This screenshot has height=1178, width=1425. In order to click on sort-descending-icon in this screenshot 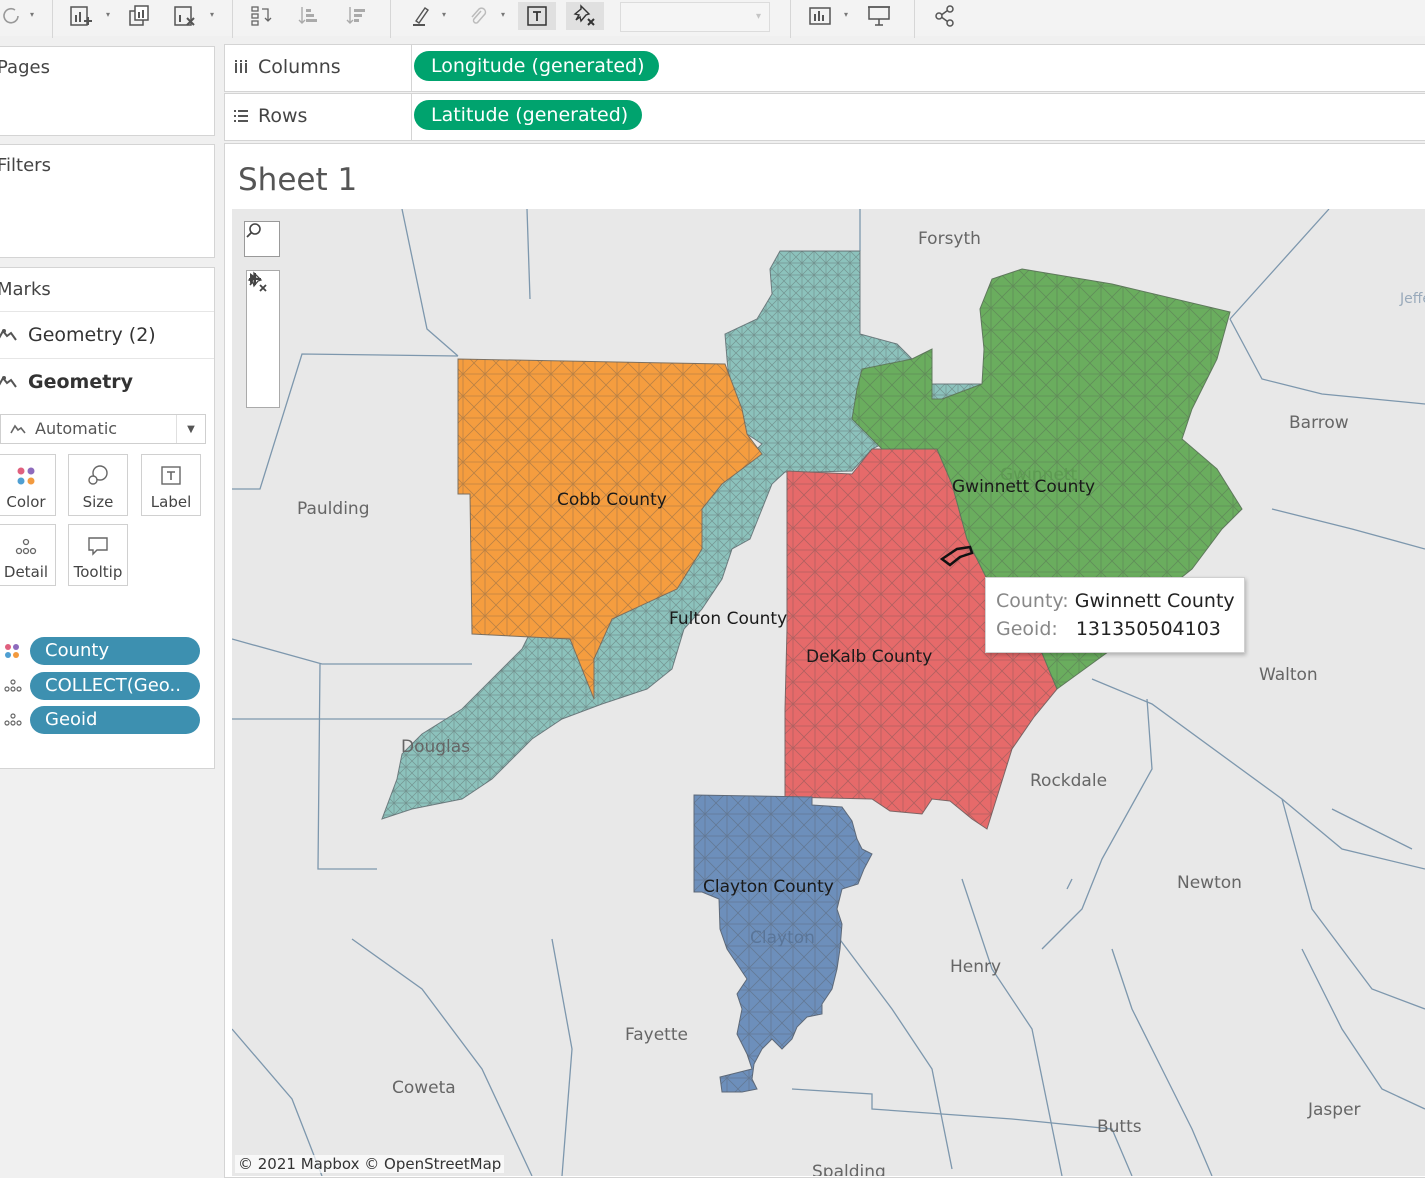, I will do `click(357, 16)`.